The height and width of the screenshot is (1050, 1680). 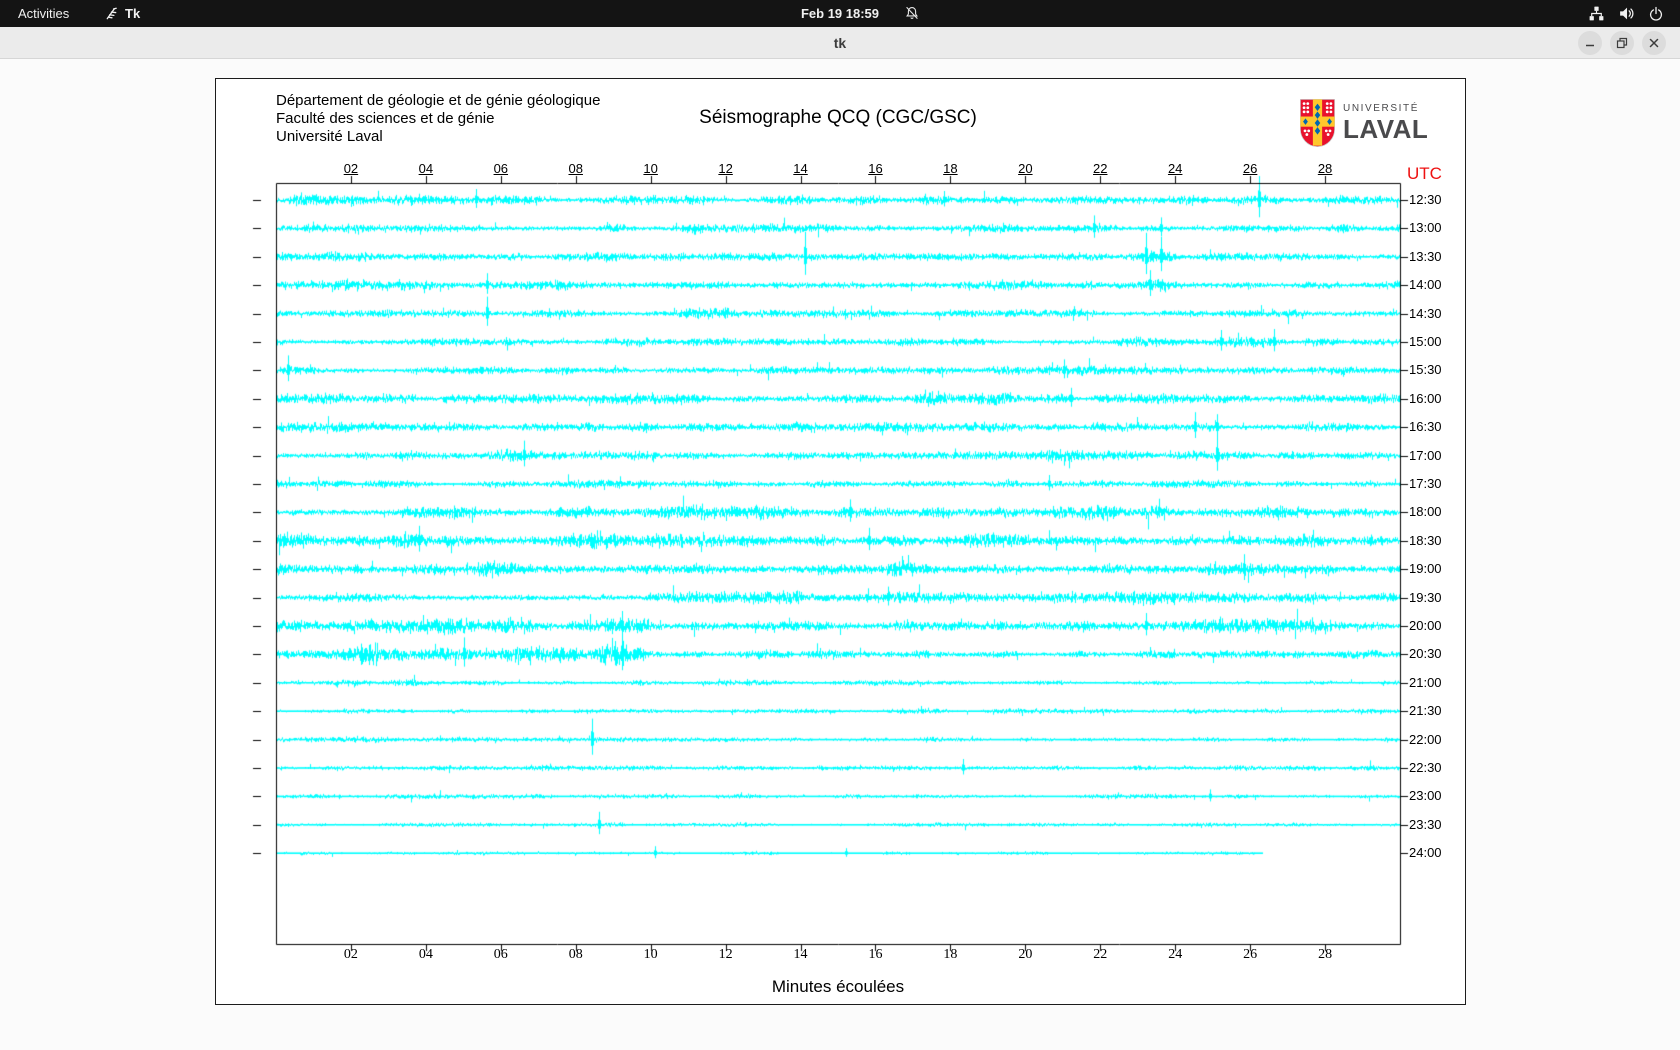 I want to click on x-tick-label-top: 26, so click(x=1250, y=168).